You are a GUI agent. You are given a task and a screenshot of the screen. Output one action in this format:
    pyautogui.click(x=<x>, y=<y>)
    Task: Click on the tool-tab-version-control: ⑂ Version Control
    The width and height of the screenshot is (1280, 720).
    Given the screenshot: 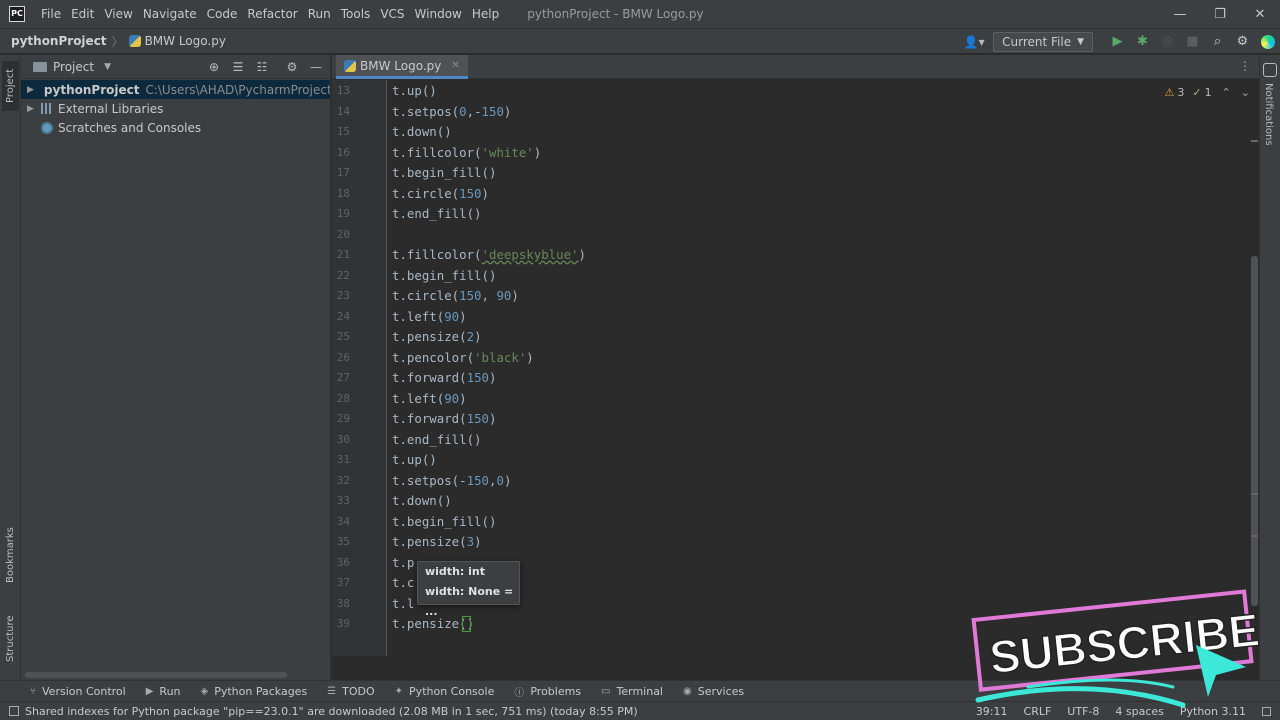 What is the action you would take?
    pyautogui.click(x=78, y=691)
    